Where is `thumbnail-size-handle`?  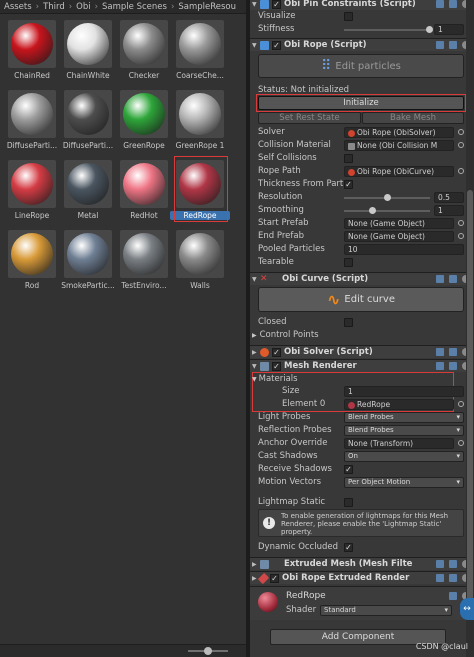
thumbnail-size-handle is located at coordinates (208, 651).